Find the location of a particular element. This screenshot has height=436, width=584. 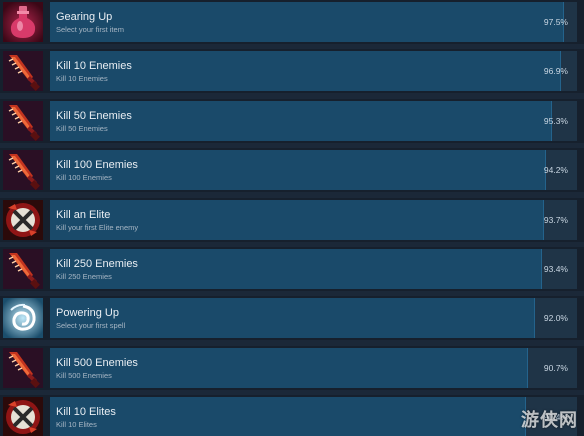

achievement-description: Kill 50 Enemies is located at coordinates (82, 128).